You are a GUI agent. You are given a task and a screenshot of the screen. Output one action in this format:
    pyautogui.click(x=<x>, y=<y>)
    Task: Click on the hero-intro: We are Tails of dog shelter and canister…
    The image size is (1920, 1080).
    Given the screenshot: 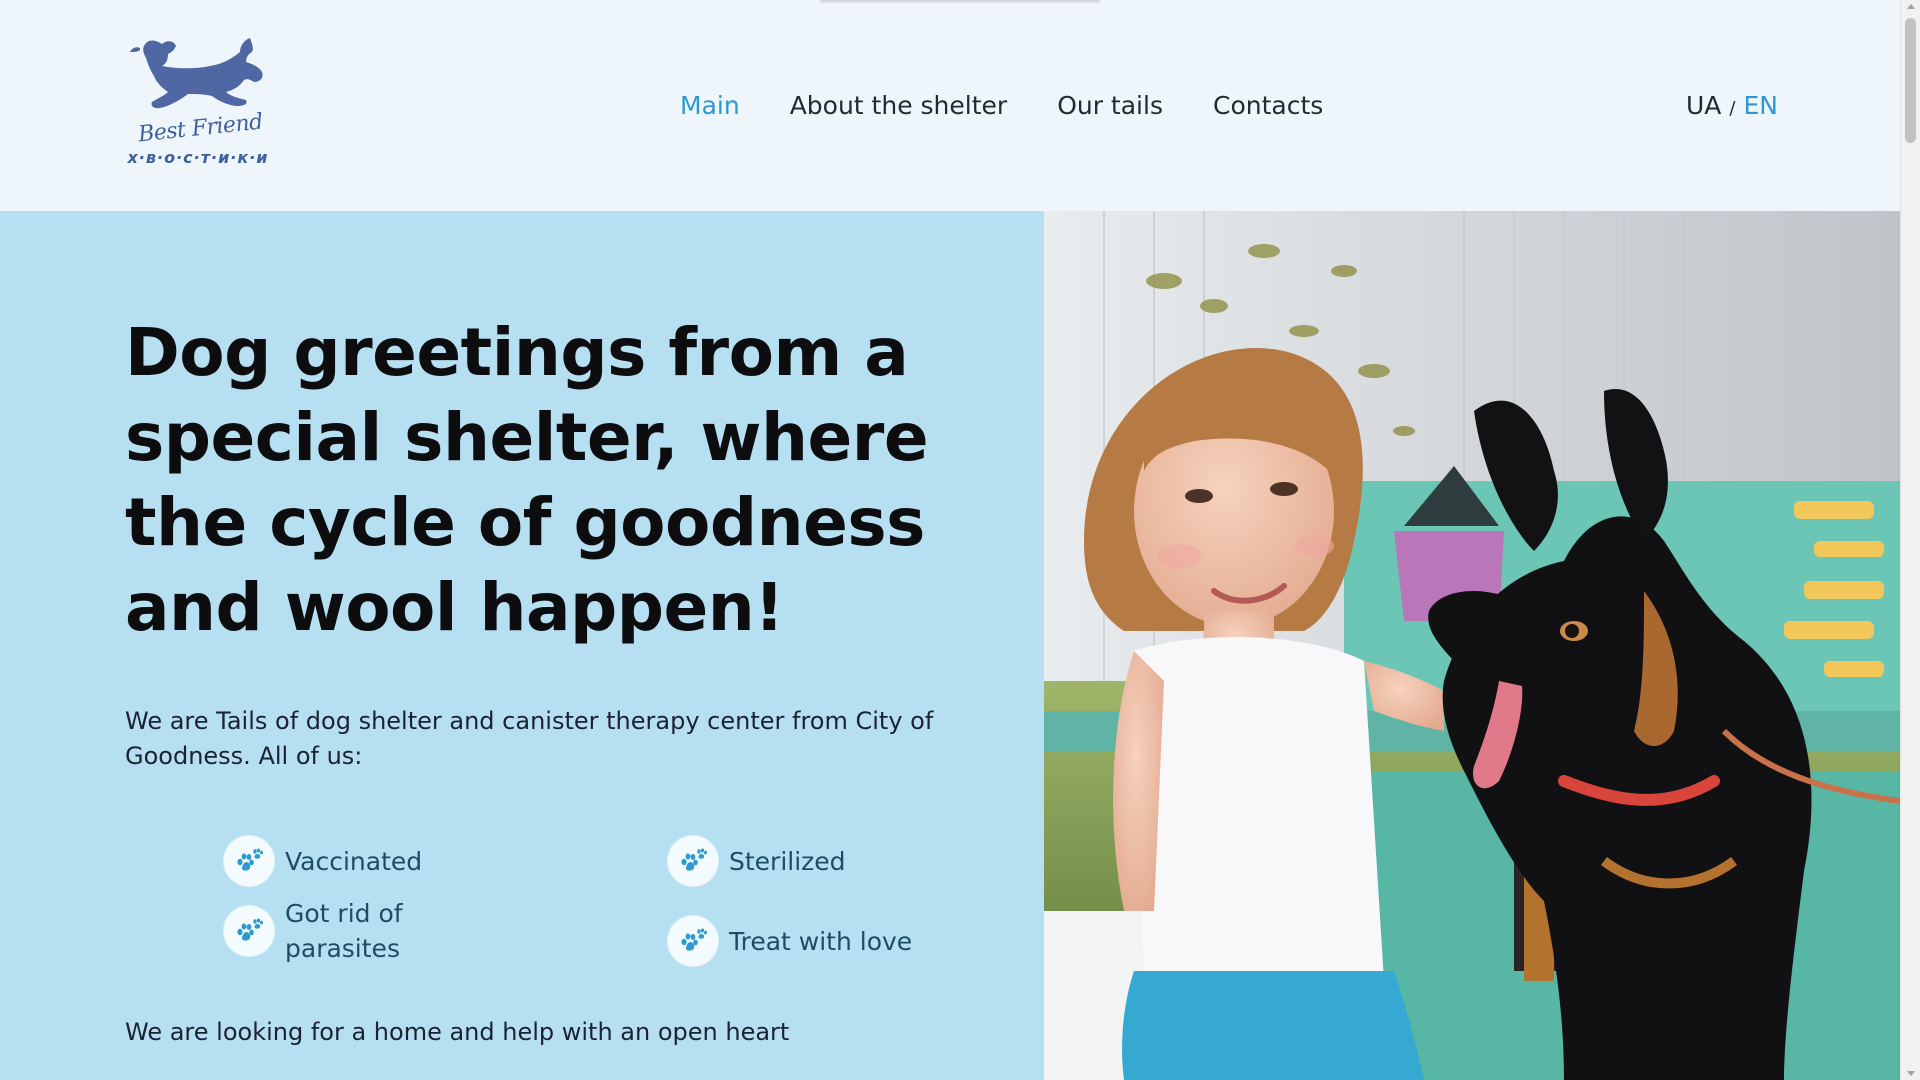 What is the action you would take?
    pyautogui.click(x=529, y=738)
    